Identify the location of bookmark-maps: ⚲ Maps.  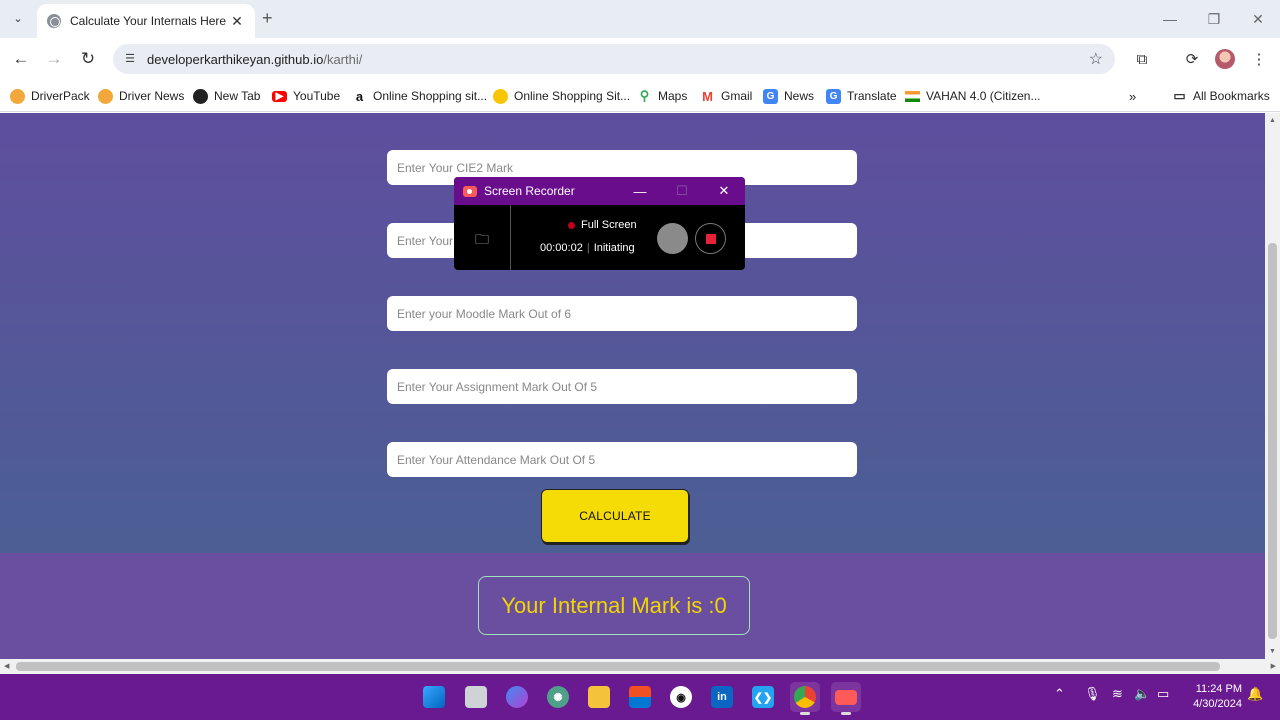
(662, 96).